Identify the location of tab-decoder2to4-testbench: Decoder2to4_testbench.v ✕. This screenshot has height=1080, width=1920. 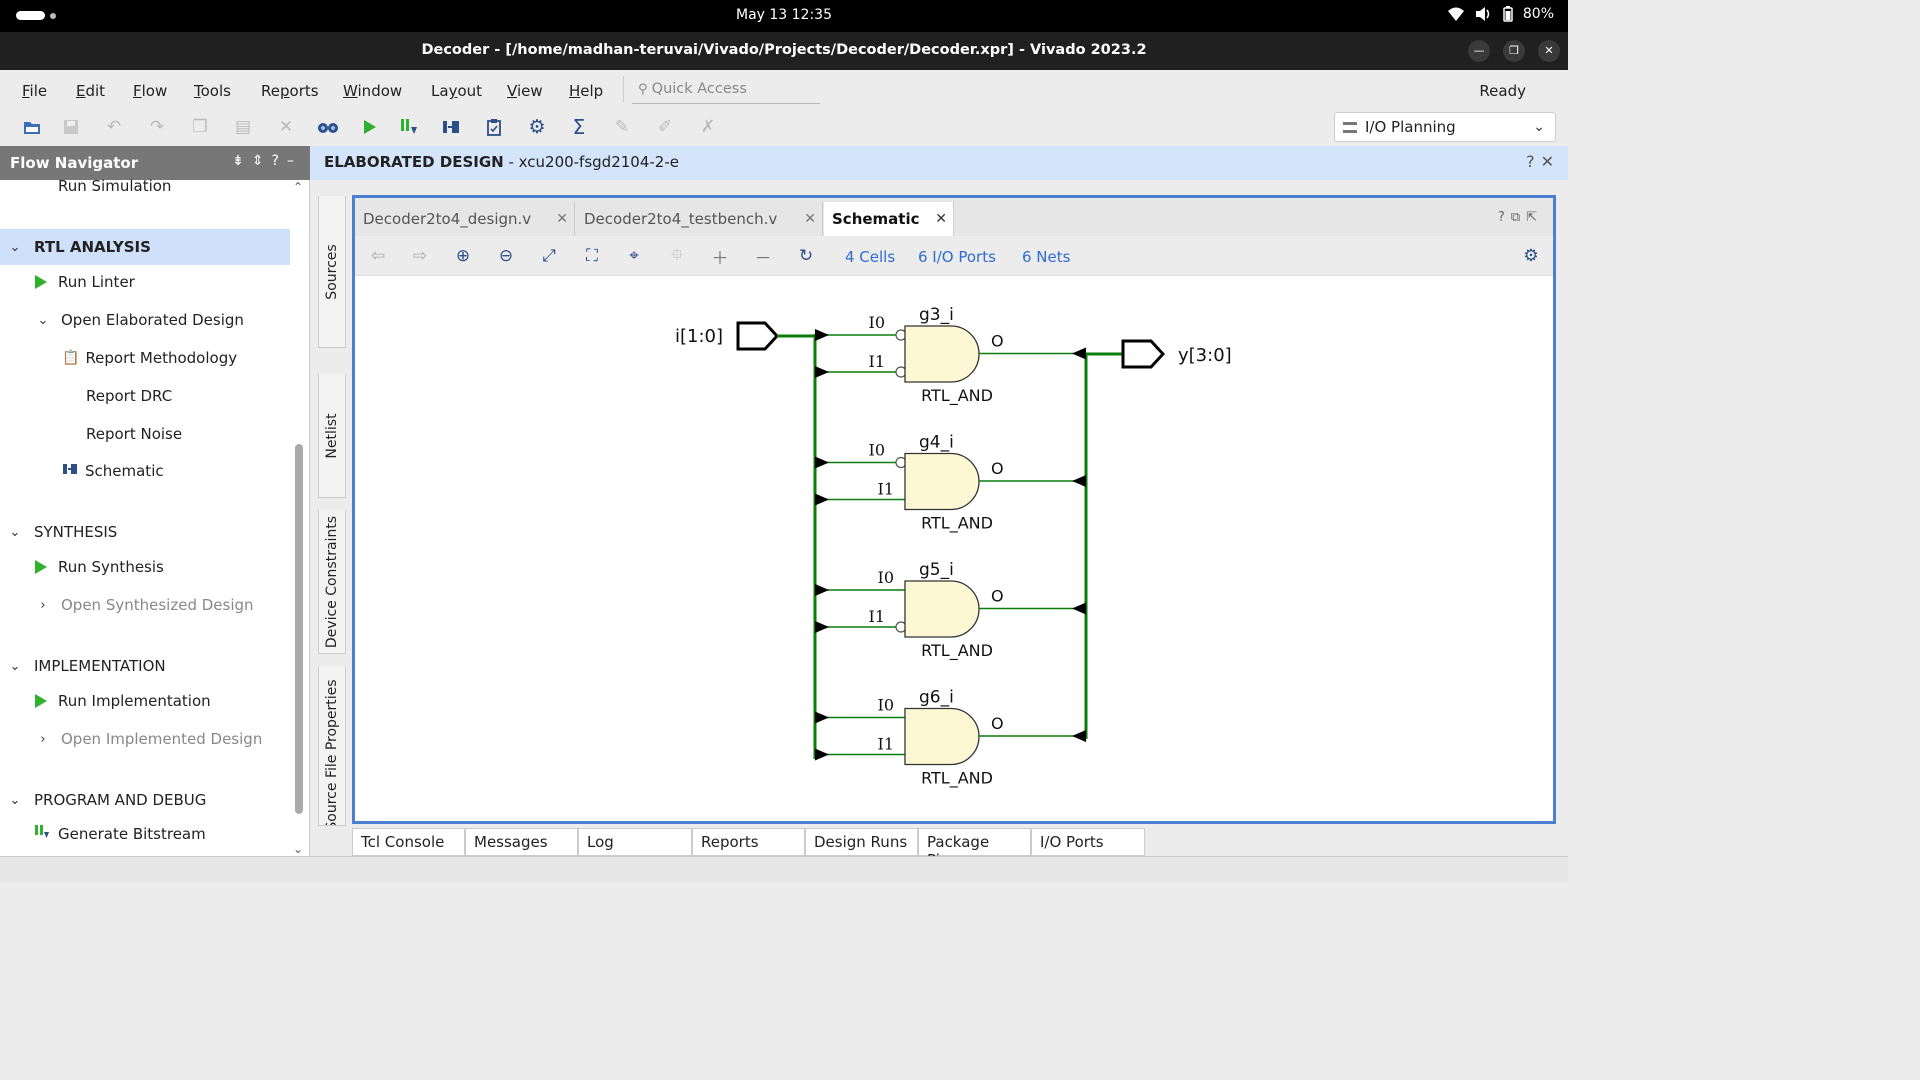
(699, 219).